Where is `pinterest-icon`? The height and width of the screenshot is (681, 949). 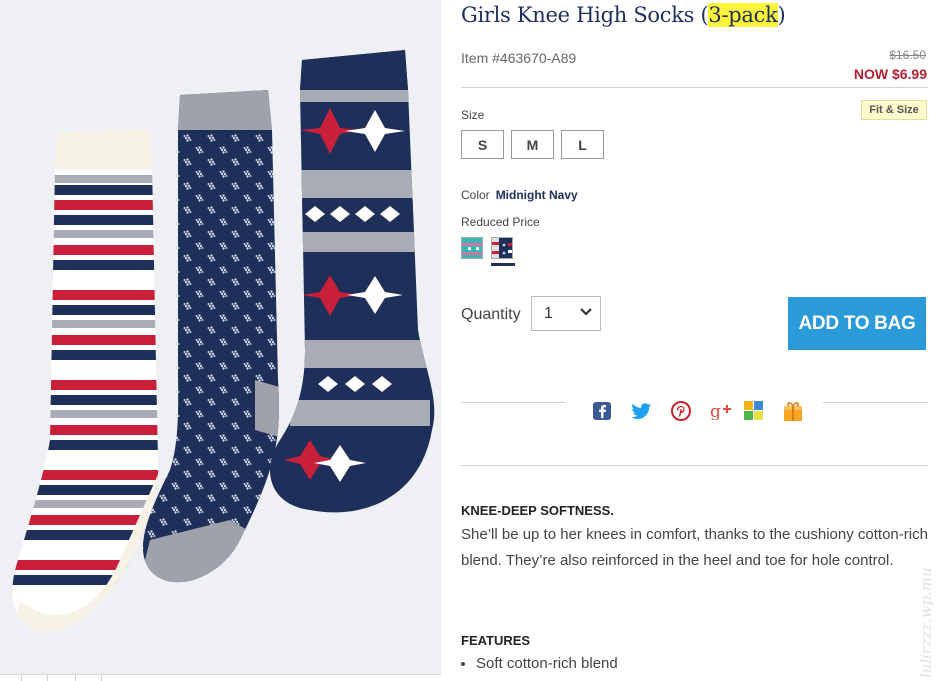 pinterest-icon is located at coordinates (681, 411).